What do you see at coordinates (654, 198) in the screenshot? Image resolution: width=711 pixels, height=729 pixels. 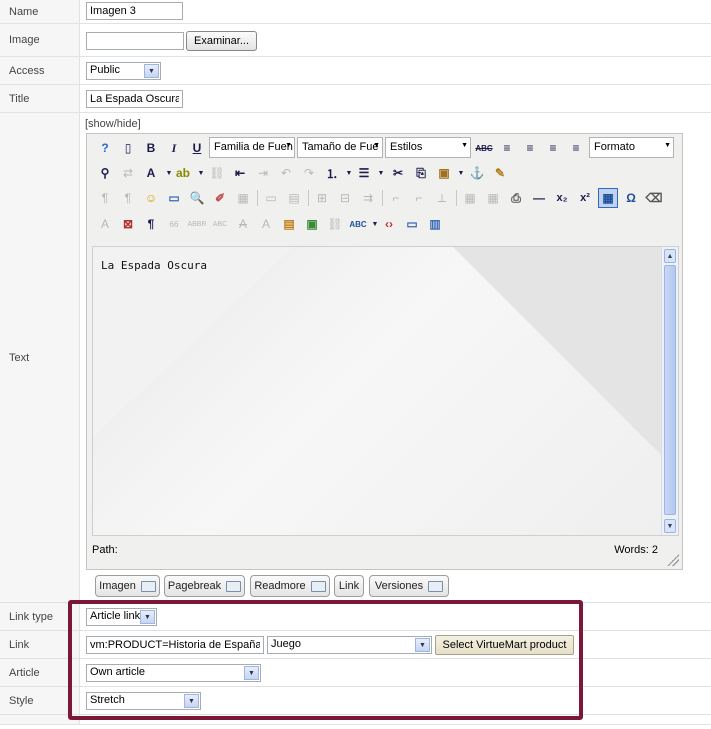 I see `eraser-icon: ⌫` at bounding box center [654, 198].